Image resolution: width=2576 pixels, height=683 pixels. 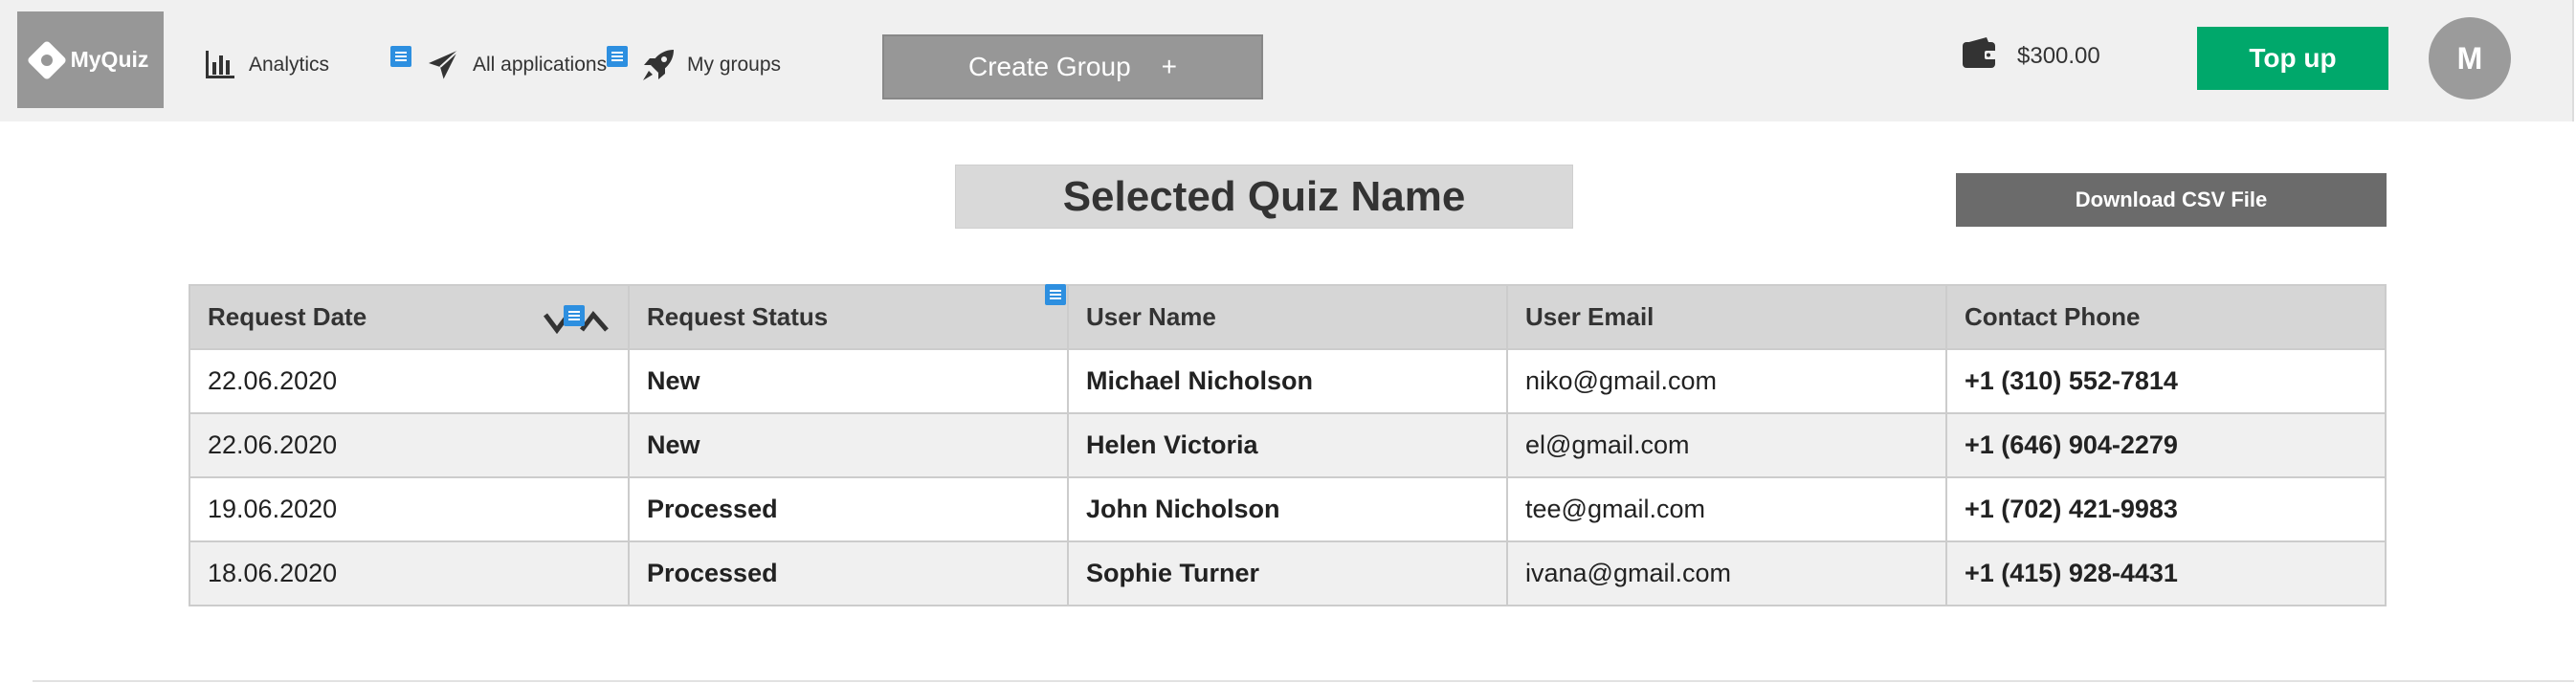 What do you see at coordinates (409, 509) in the screenshot?
I see `cell-request-date: 19.06.2020` at bounding box center [409, 509].